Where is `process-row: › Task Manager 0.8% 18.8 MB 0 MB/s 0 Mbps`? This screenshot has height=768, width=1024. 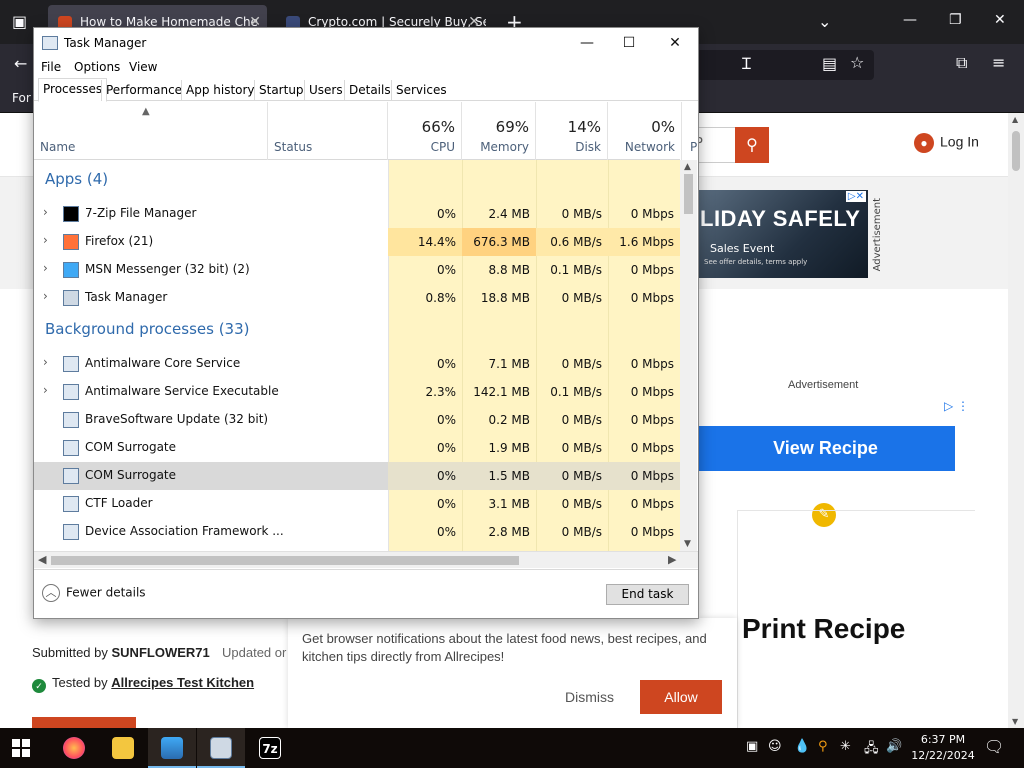
process-row: › Task Manager 0.8% 18.8 MB 0 MB/s 0 Mbps is located at coordinates (357, 298).